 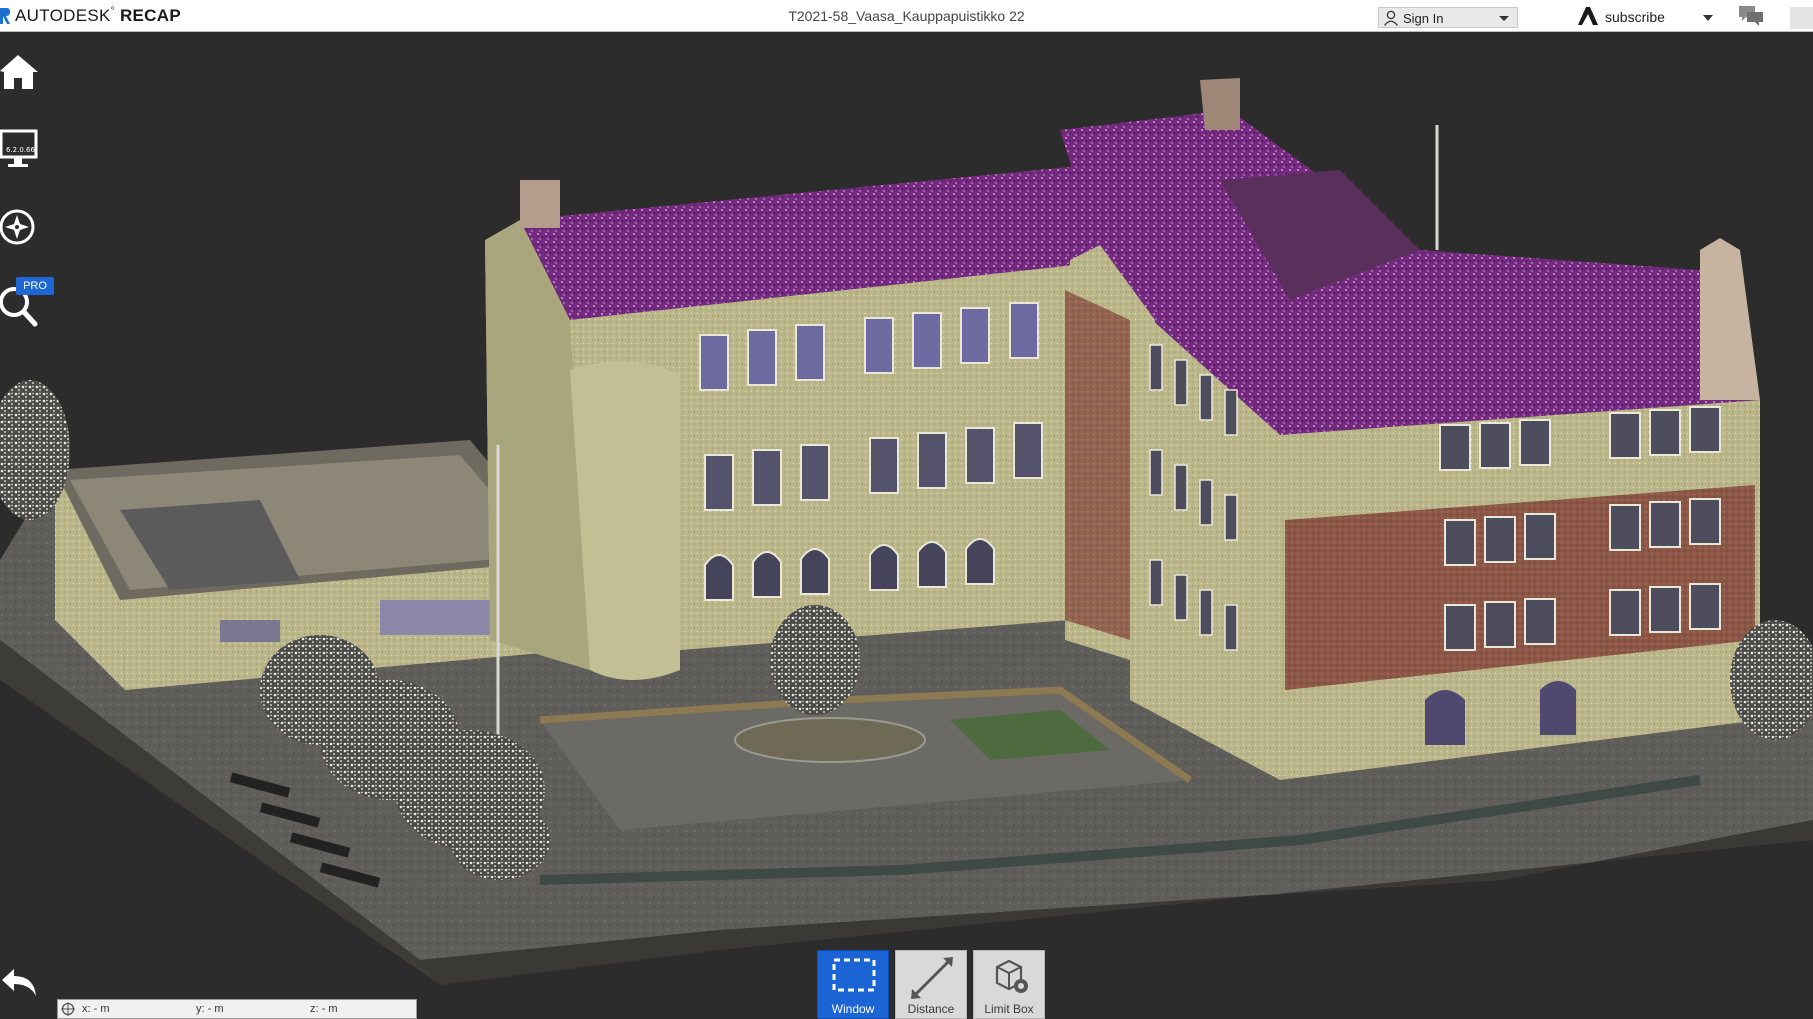 I want to click on autodesk-a-icon, so click(x=1588, y=16).